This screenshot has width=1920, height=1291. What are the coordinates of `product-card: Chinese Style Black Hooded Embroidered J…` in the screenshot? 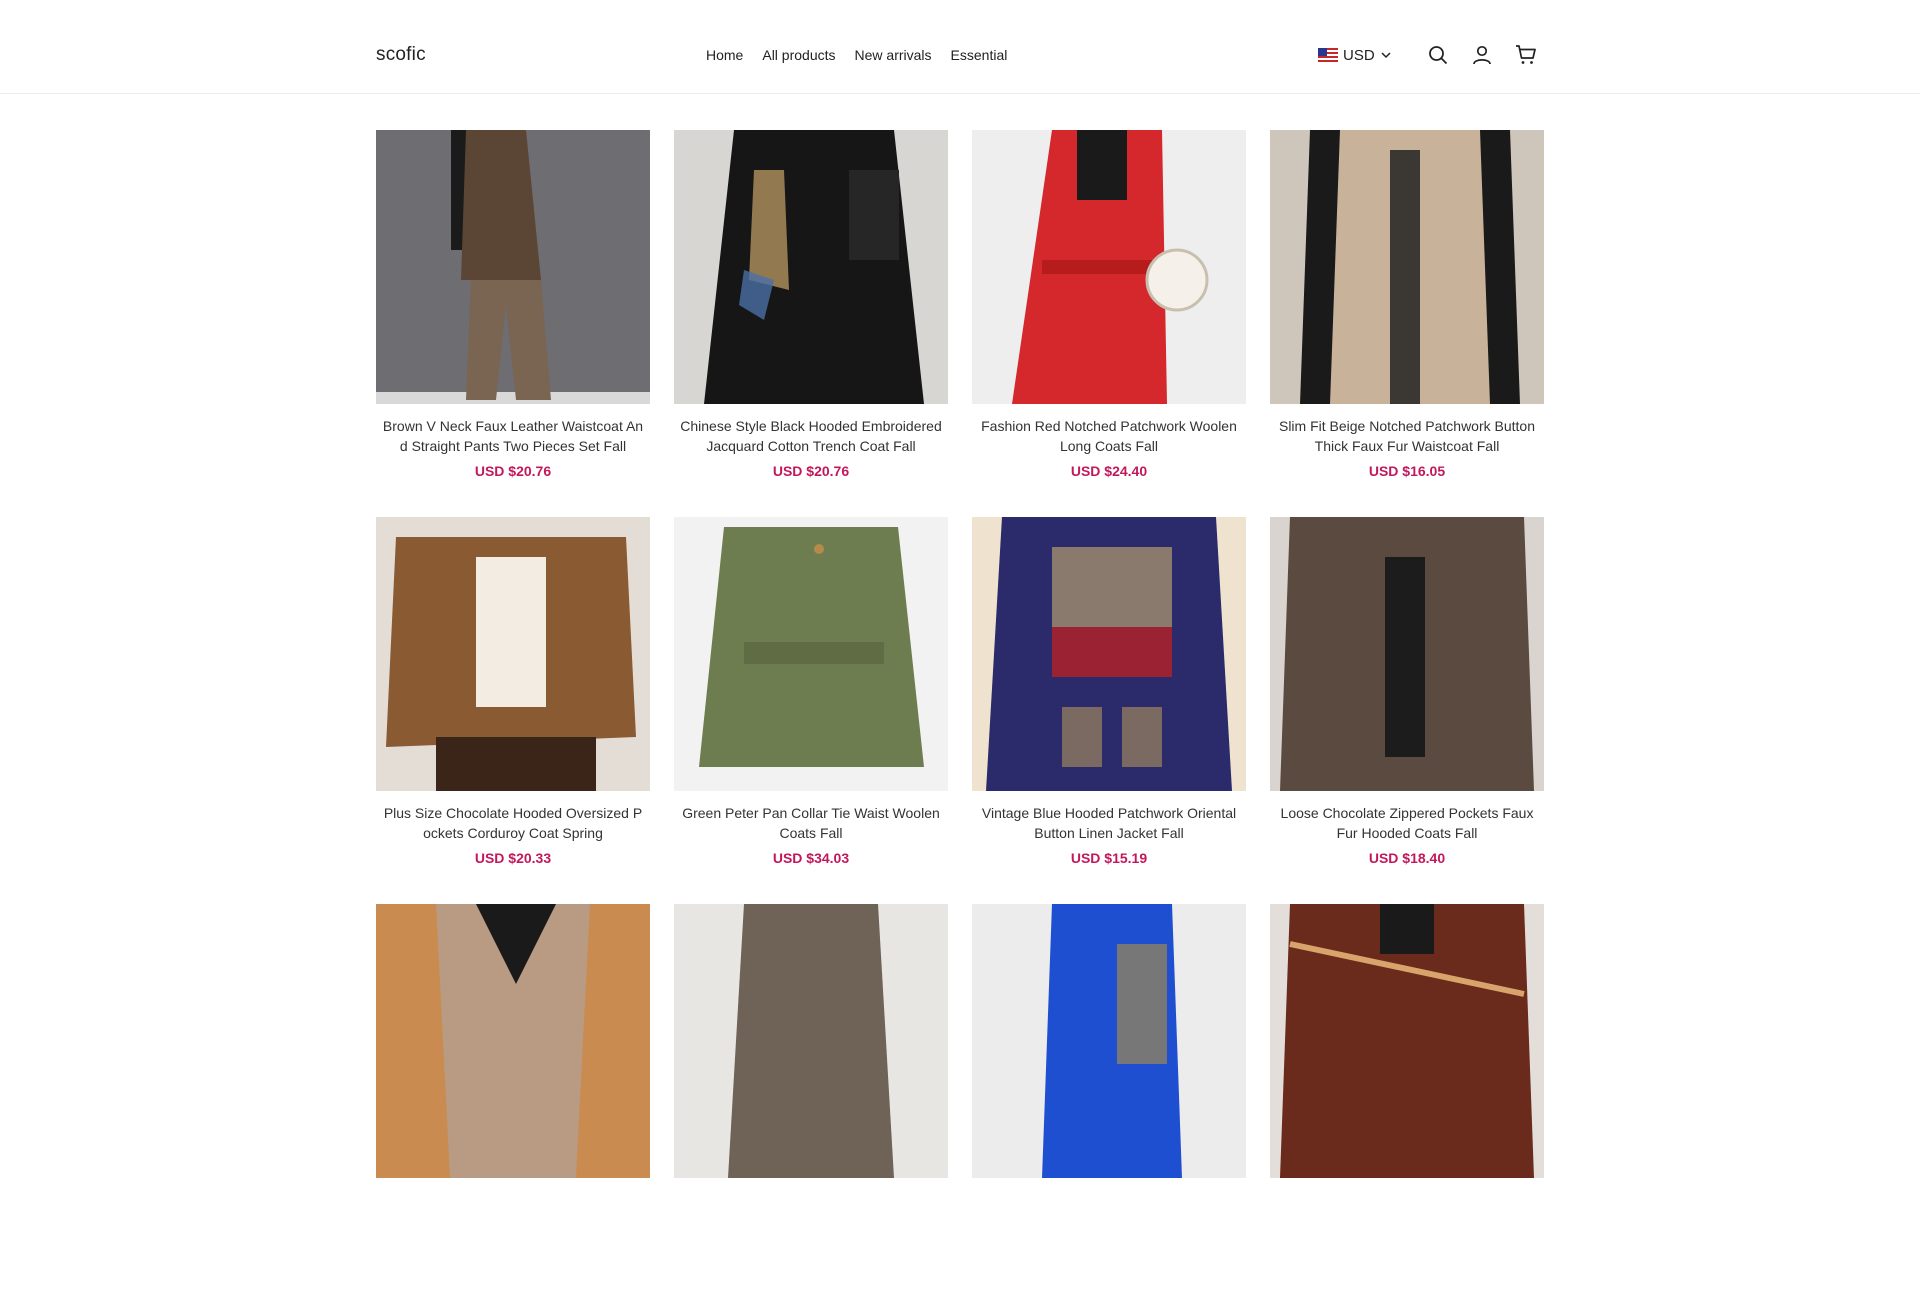 It's located at (811, 323).